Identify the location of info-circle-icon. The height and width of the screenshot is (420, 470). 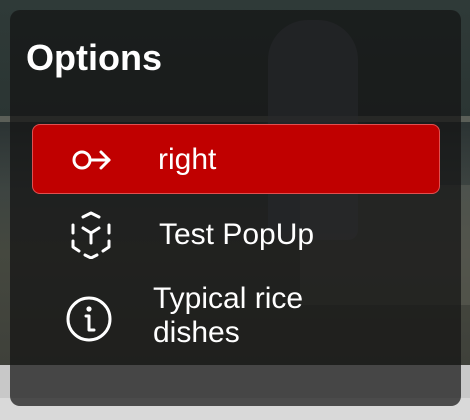
(89, 319).